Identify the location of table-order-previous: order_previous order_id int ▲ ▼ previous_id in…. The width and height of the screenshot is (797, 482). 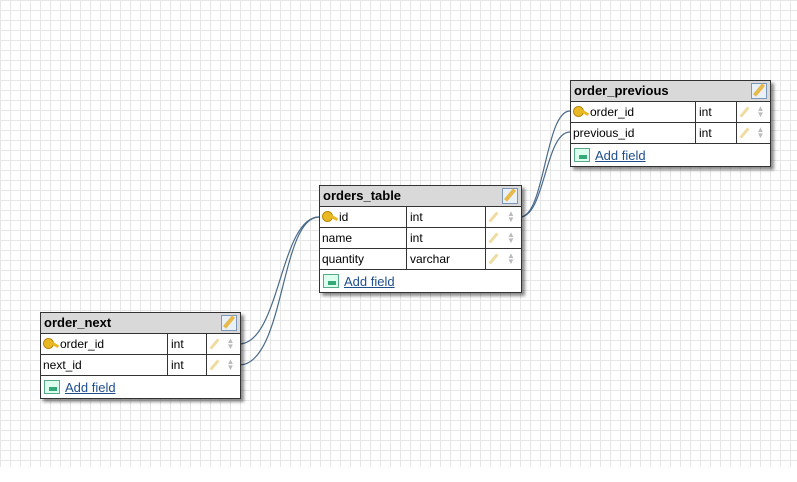
(670, 123).